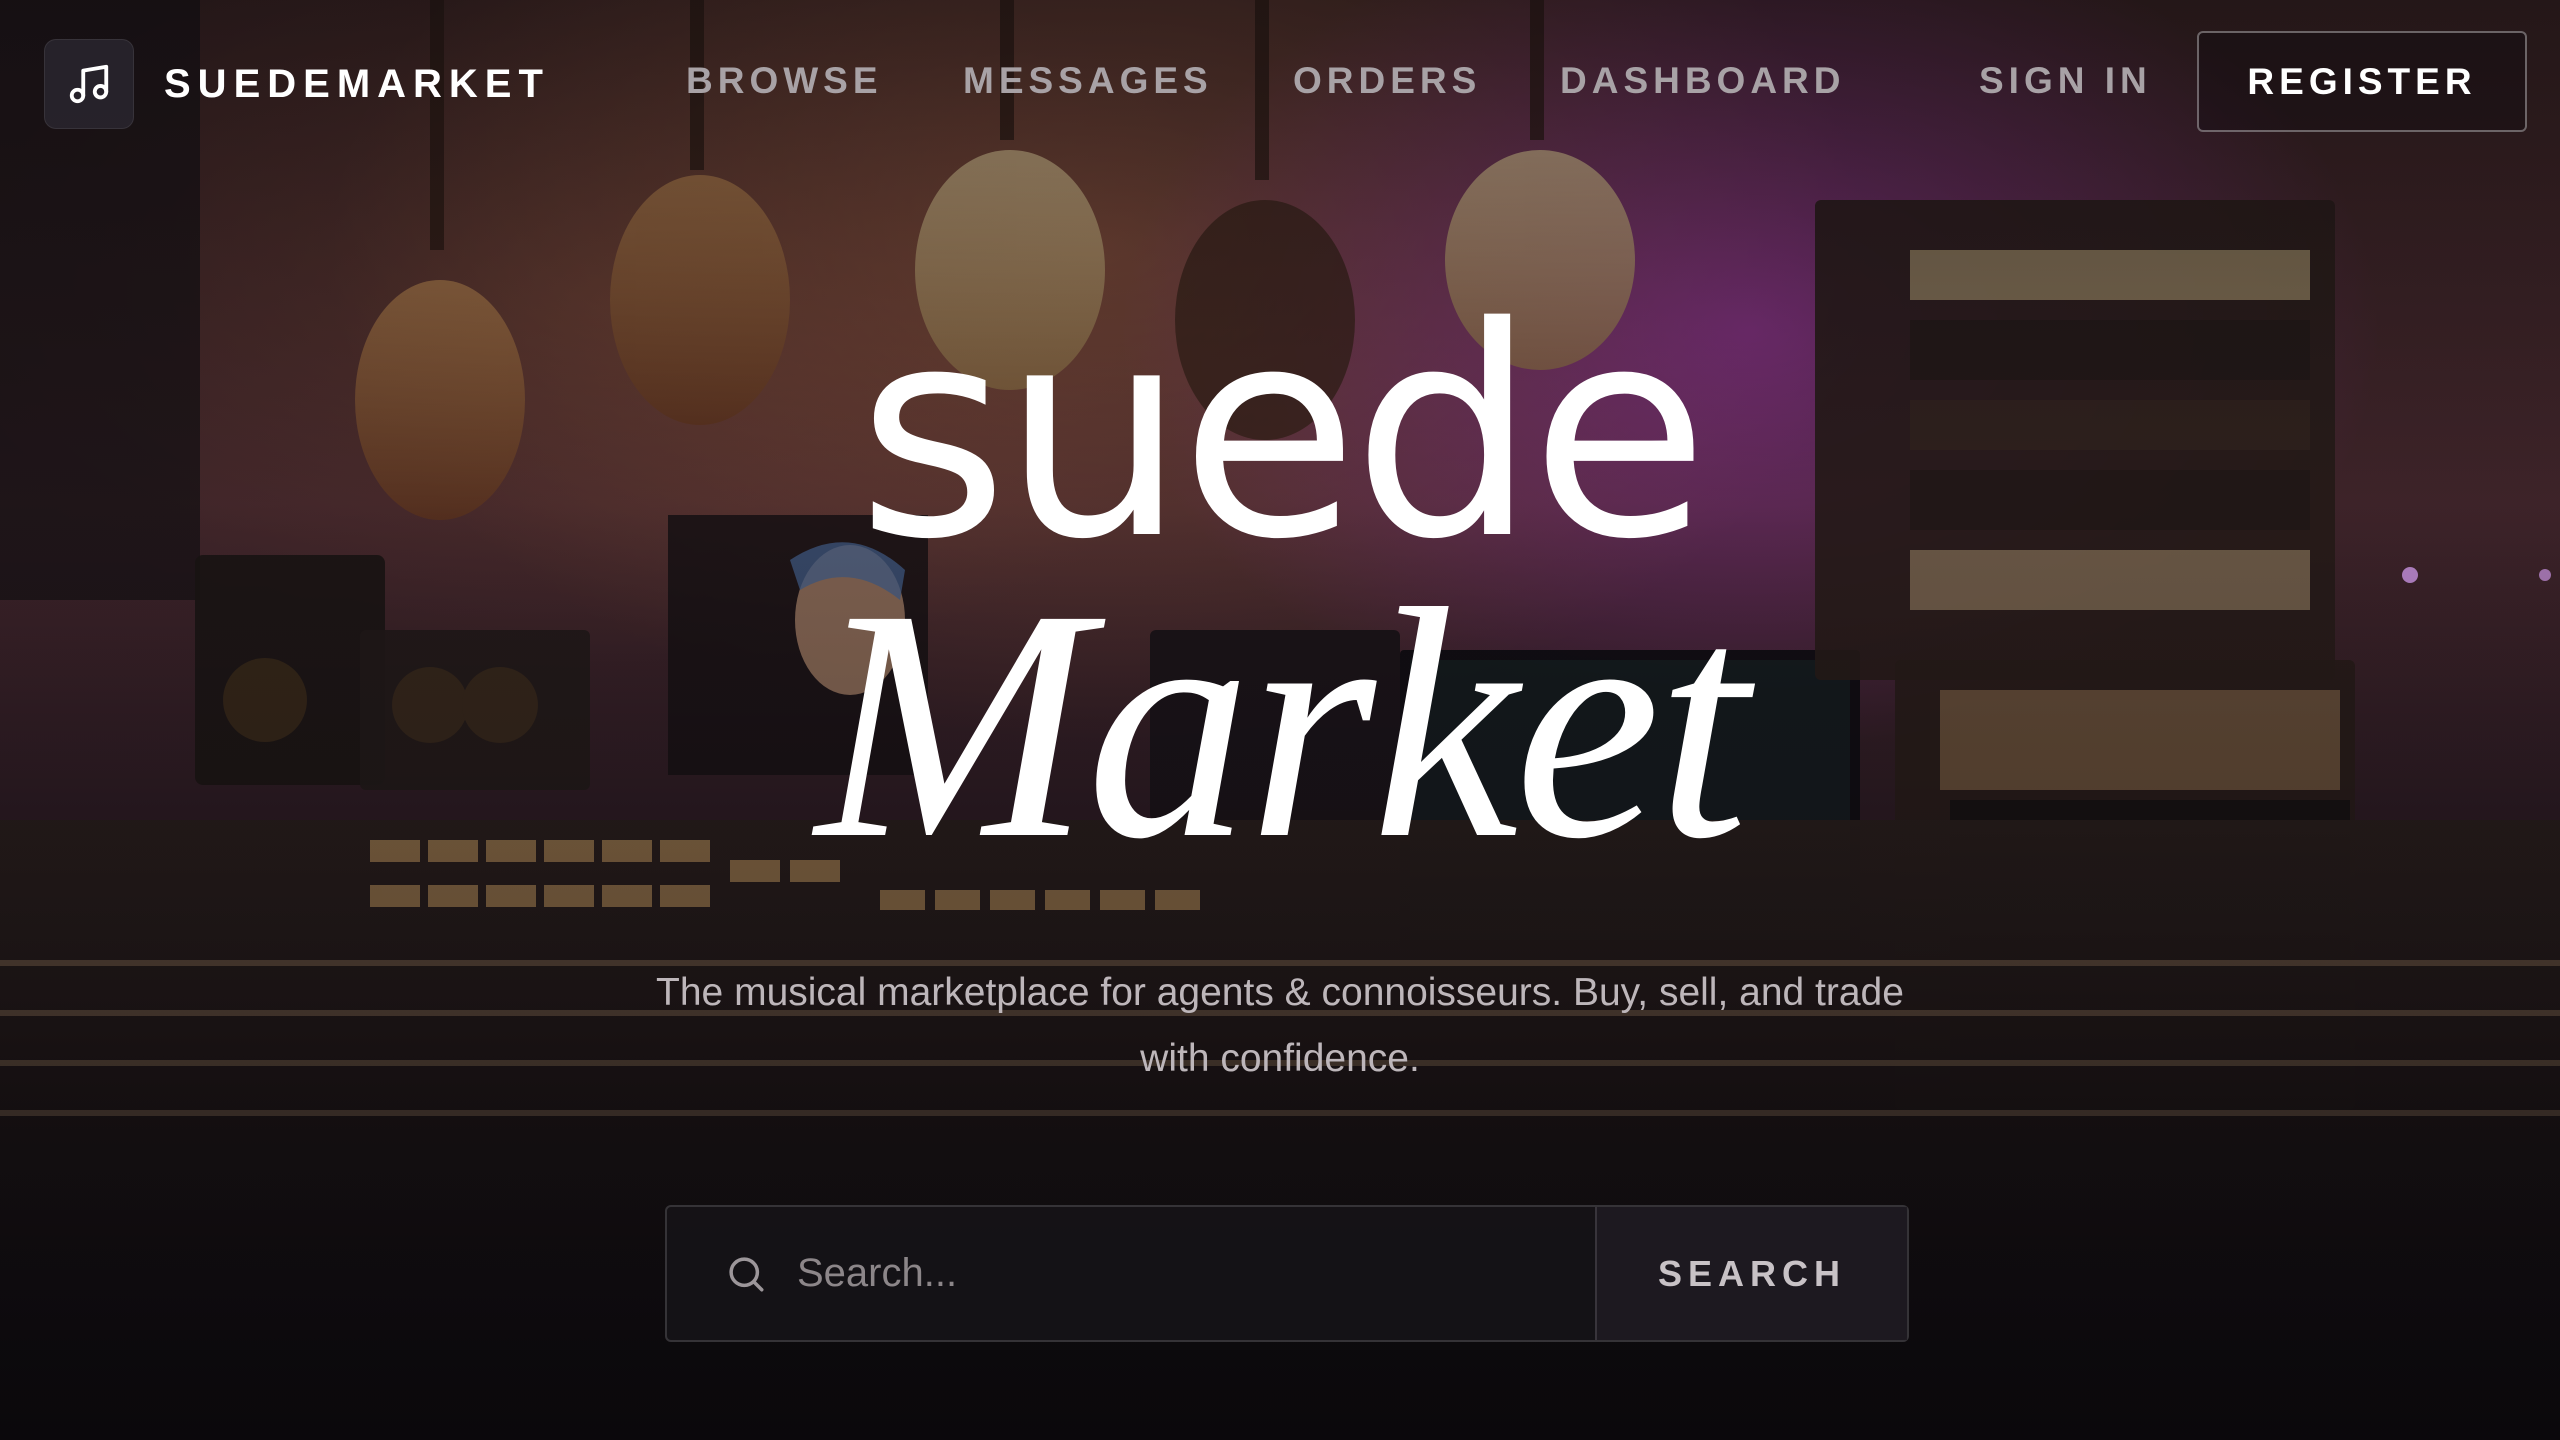 This screenshot has width=2560, height=1440. Describe the element at coordinates (89, 84) in the screenshot. I see `music-note-icon` at that location.